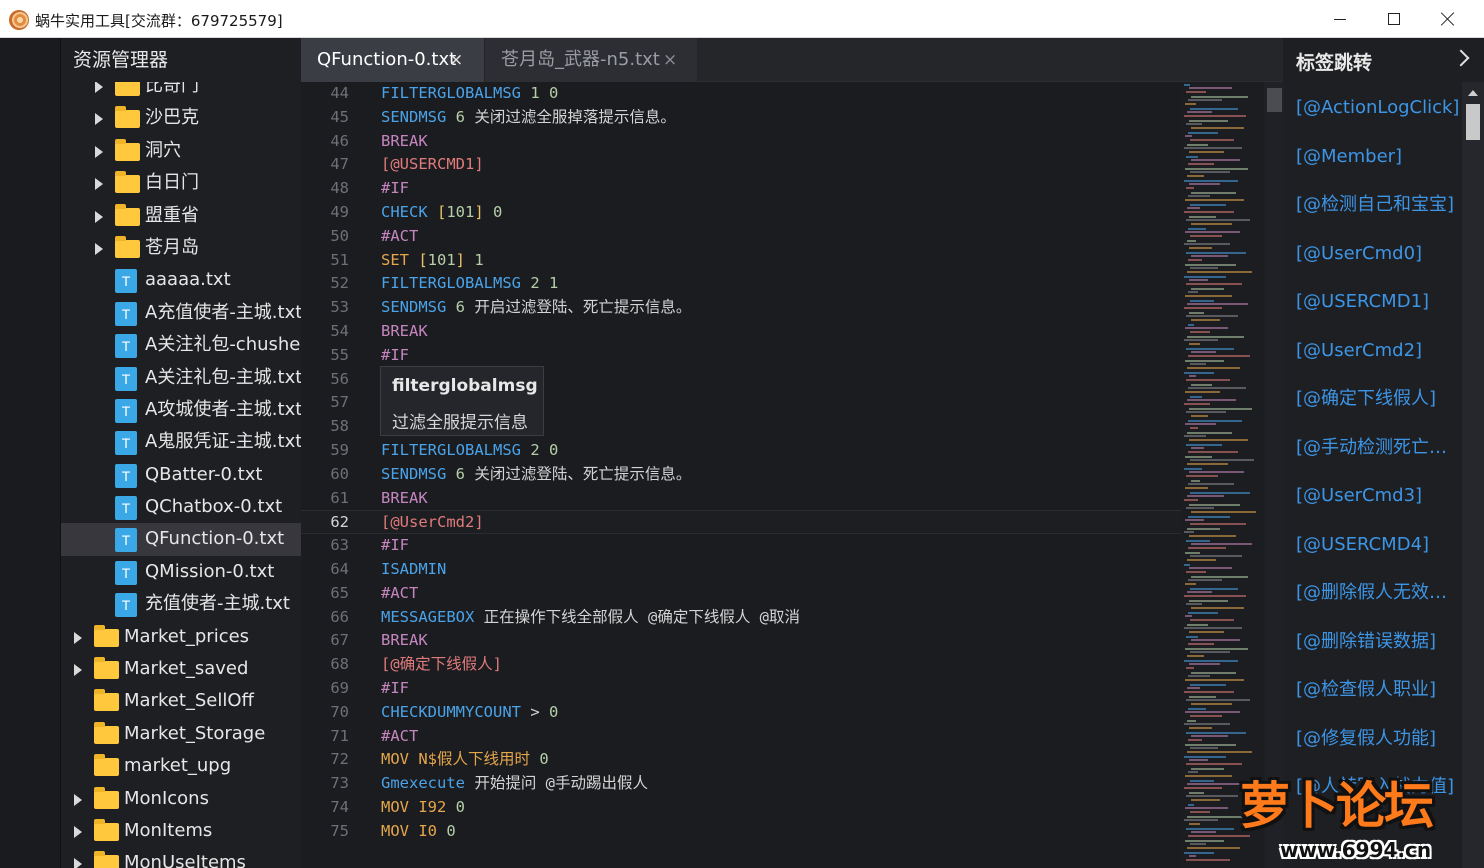 The width and height of the screenshot is (1484, 868). I want to click on tree-folder: market_upg, so click(181, 766).